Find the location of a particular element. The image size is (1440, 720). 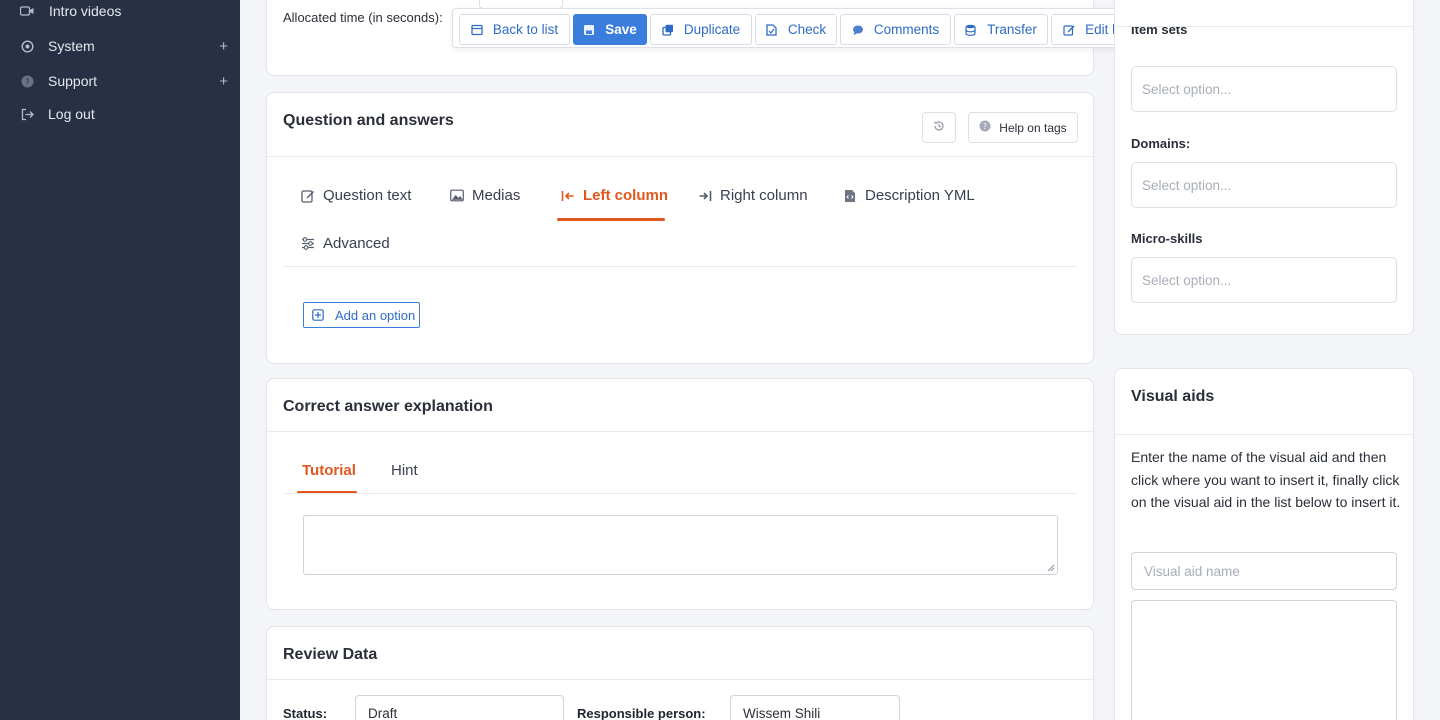

tab-advanced: Advanced is located at coordinates (345, 243).